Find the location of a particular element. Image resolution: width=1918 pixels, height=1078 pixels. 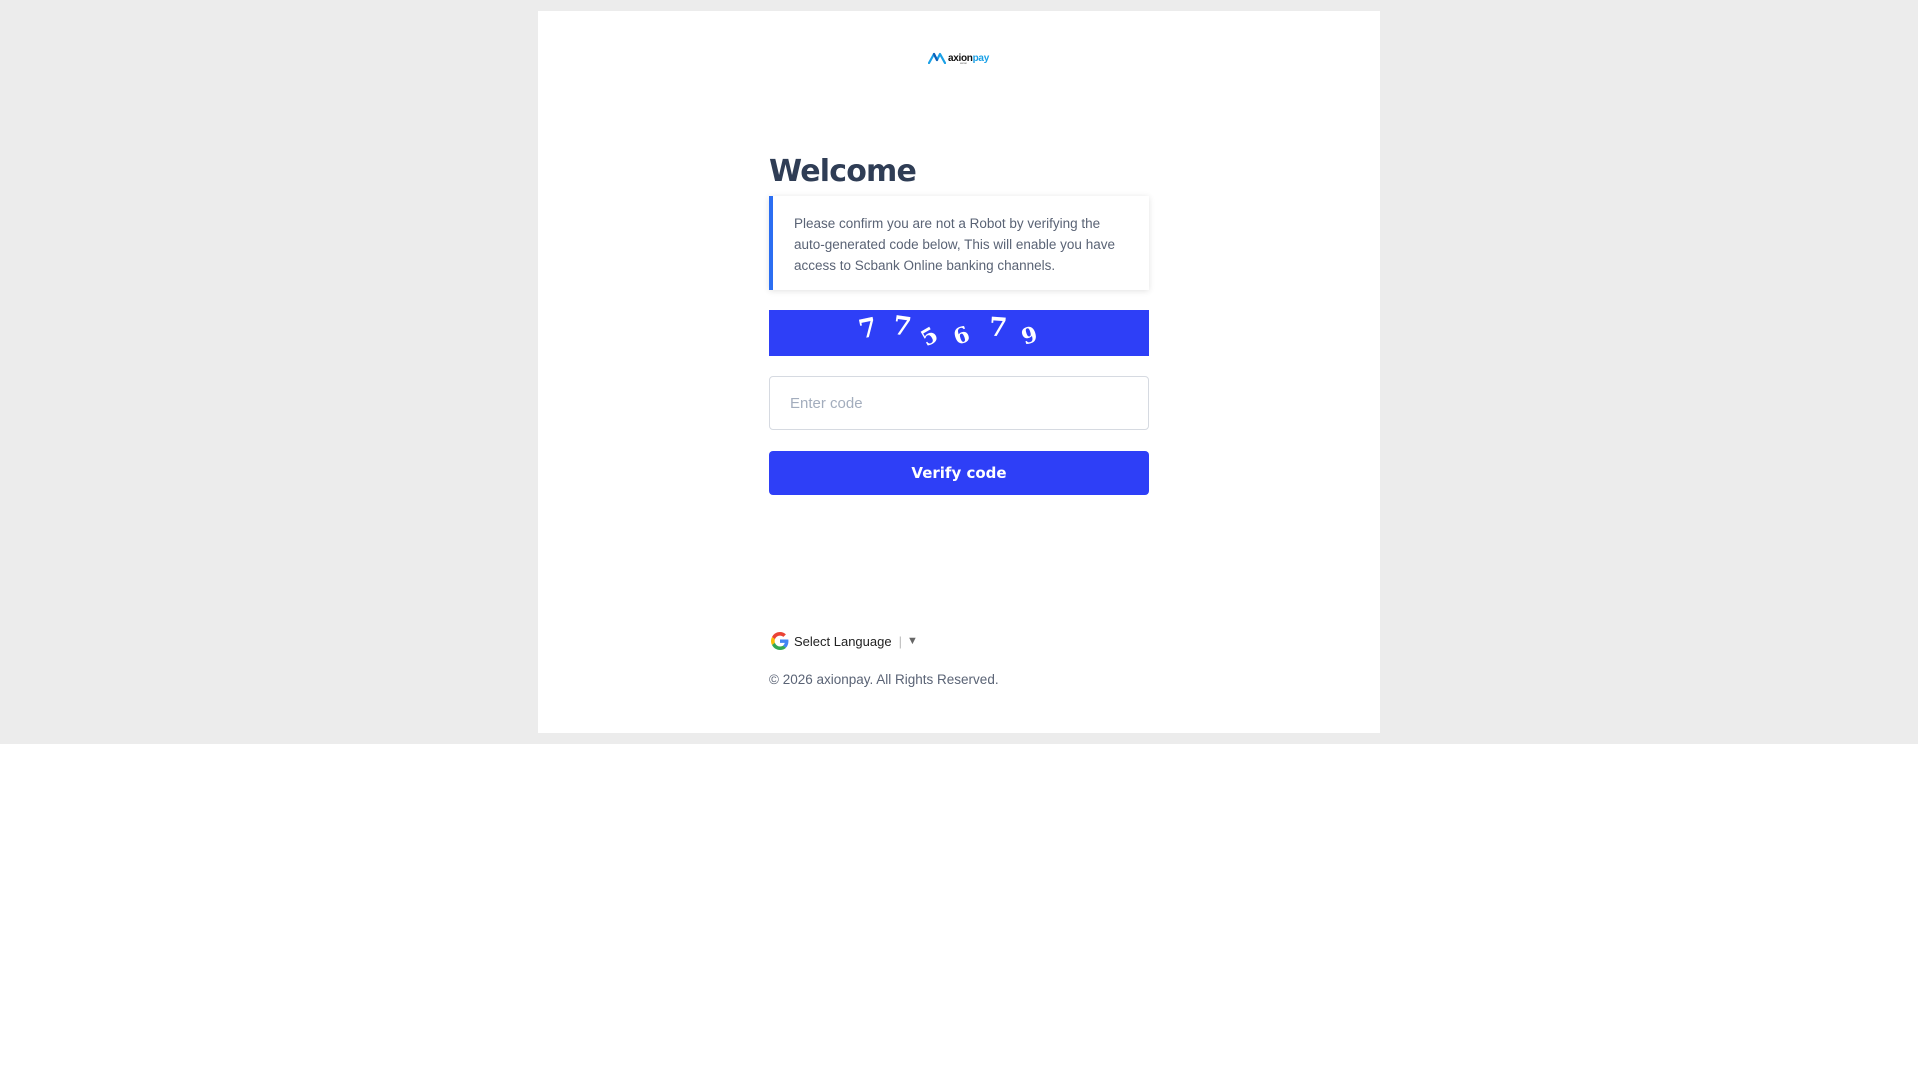

google-g-icon is located at coordinates (780, 641).